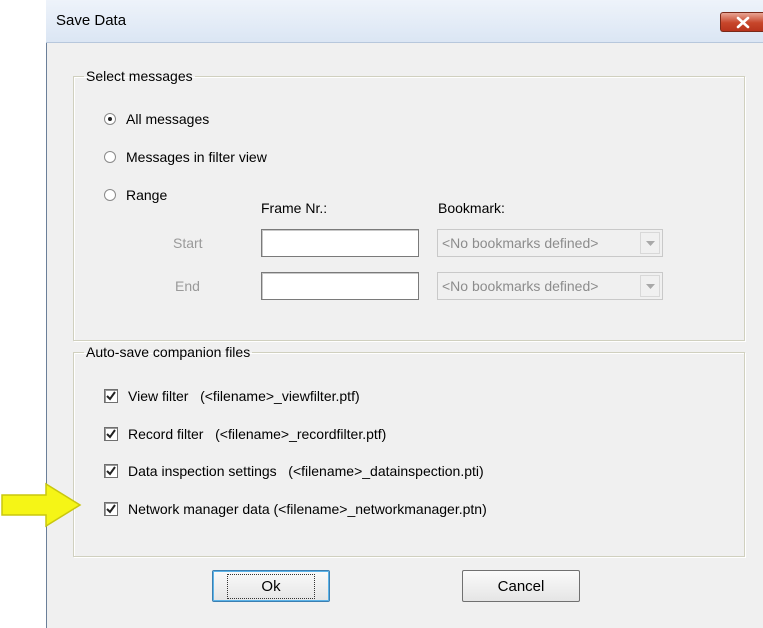  Describe the element at coordinates (340, 243) in the screenshot. I see `start-frame-input` at that location.